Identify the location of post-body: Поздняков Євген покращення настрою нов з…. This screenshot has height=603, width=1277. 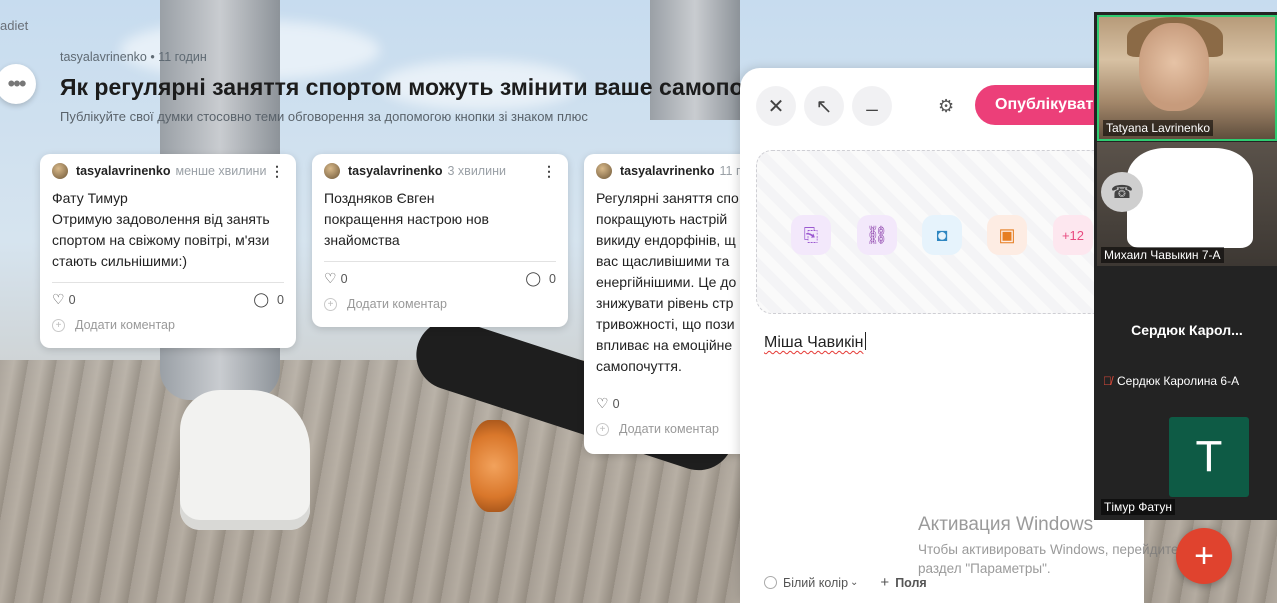
(406, 219).